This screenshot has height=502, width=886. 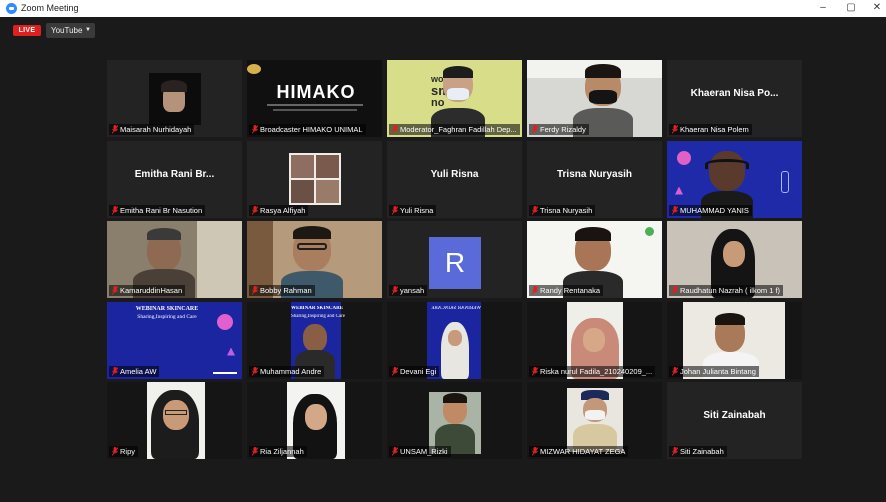 I want to click on participant-name-label: Raudhatun Nazrah ( ilkom 1 f), so click(x=726, y=290).